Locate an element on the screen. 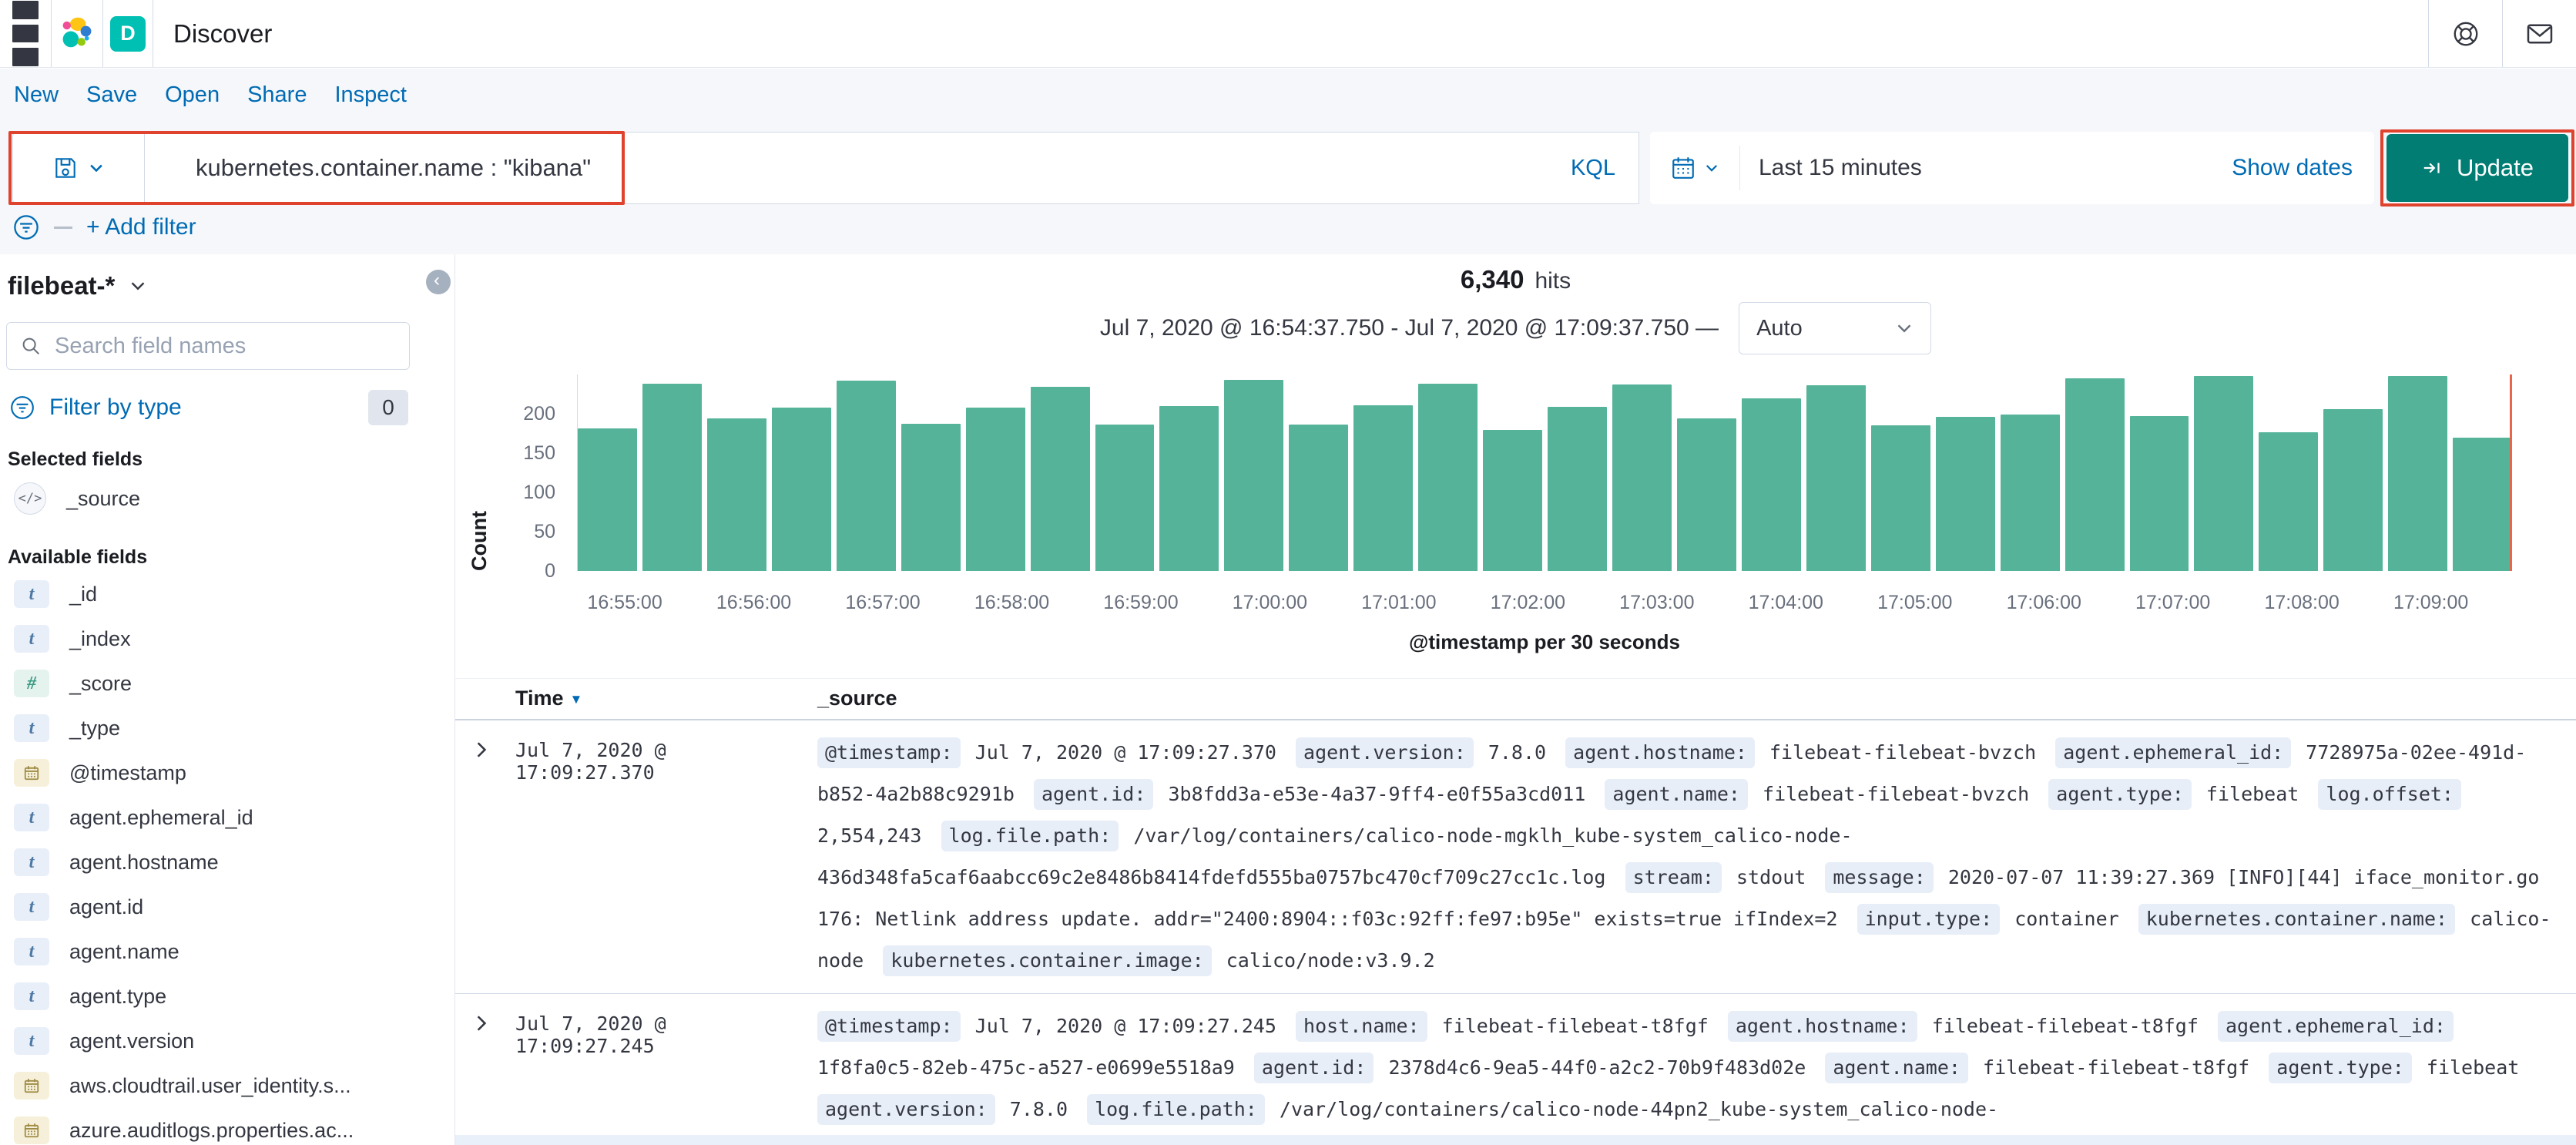  field-item-_type: t _type is located at coordinates (227, 728).